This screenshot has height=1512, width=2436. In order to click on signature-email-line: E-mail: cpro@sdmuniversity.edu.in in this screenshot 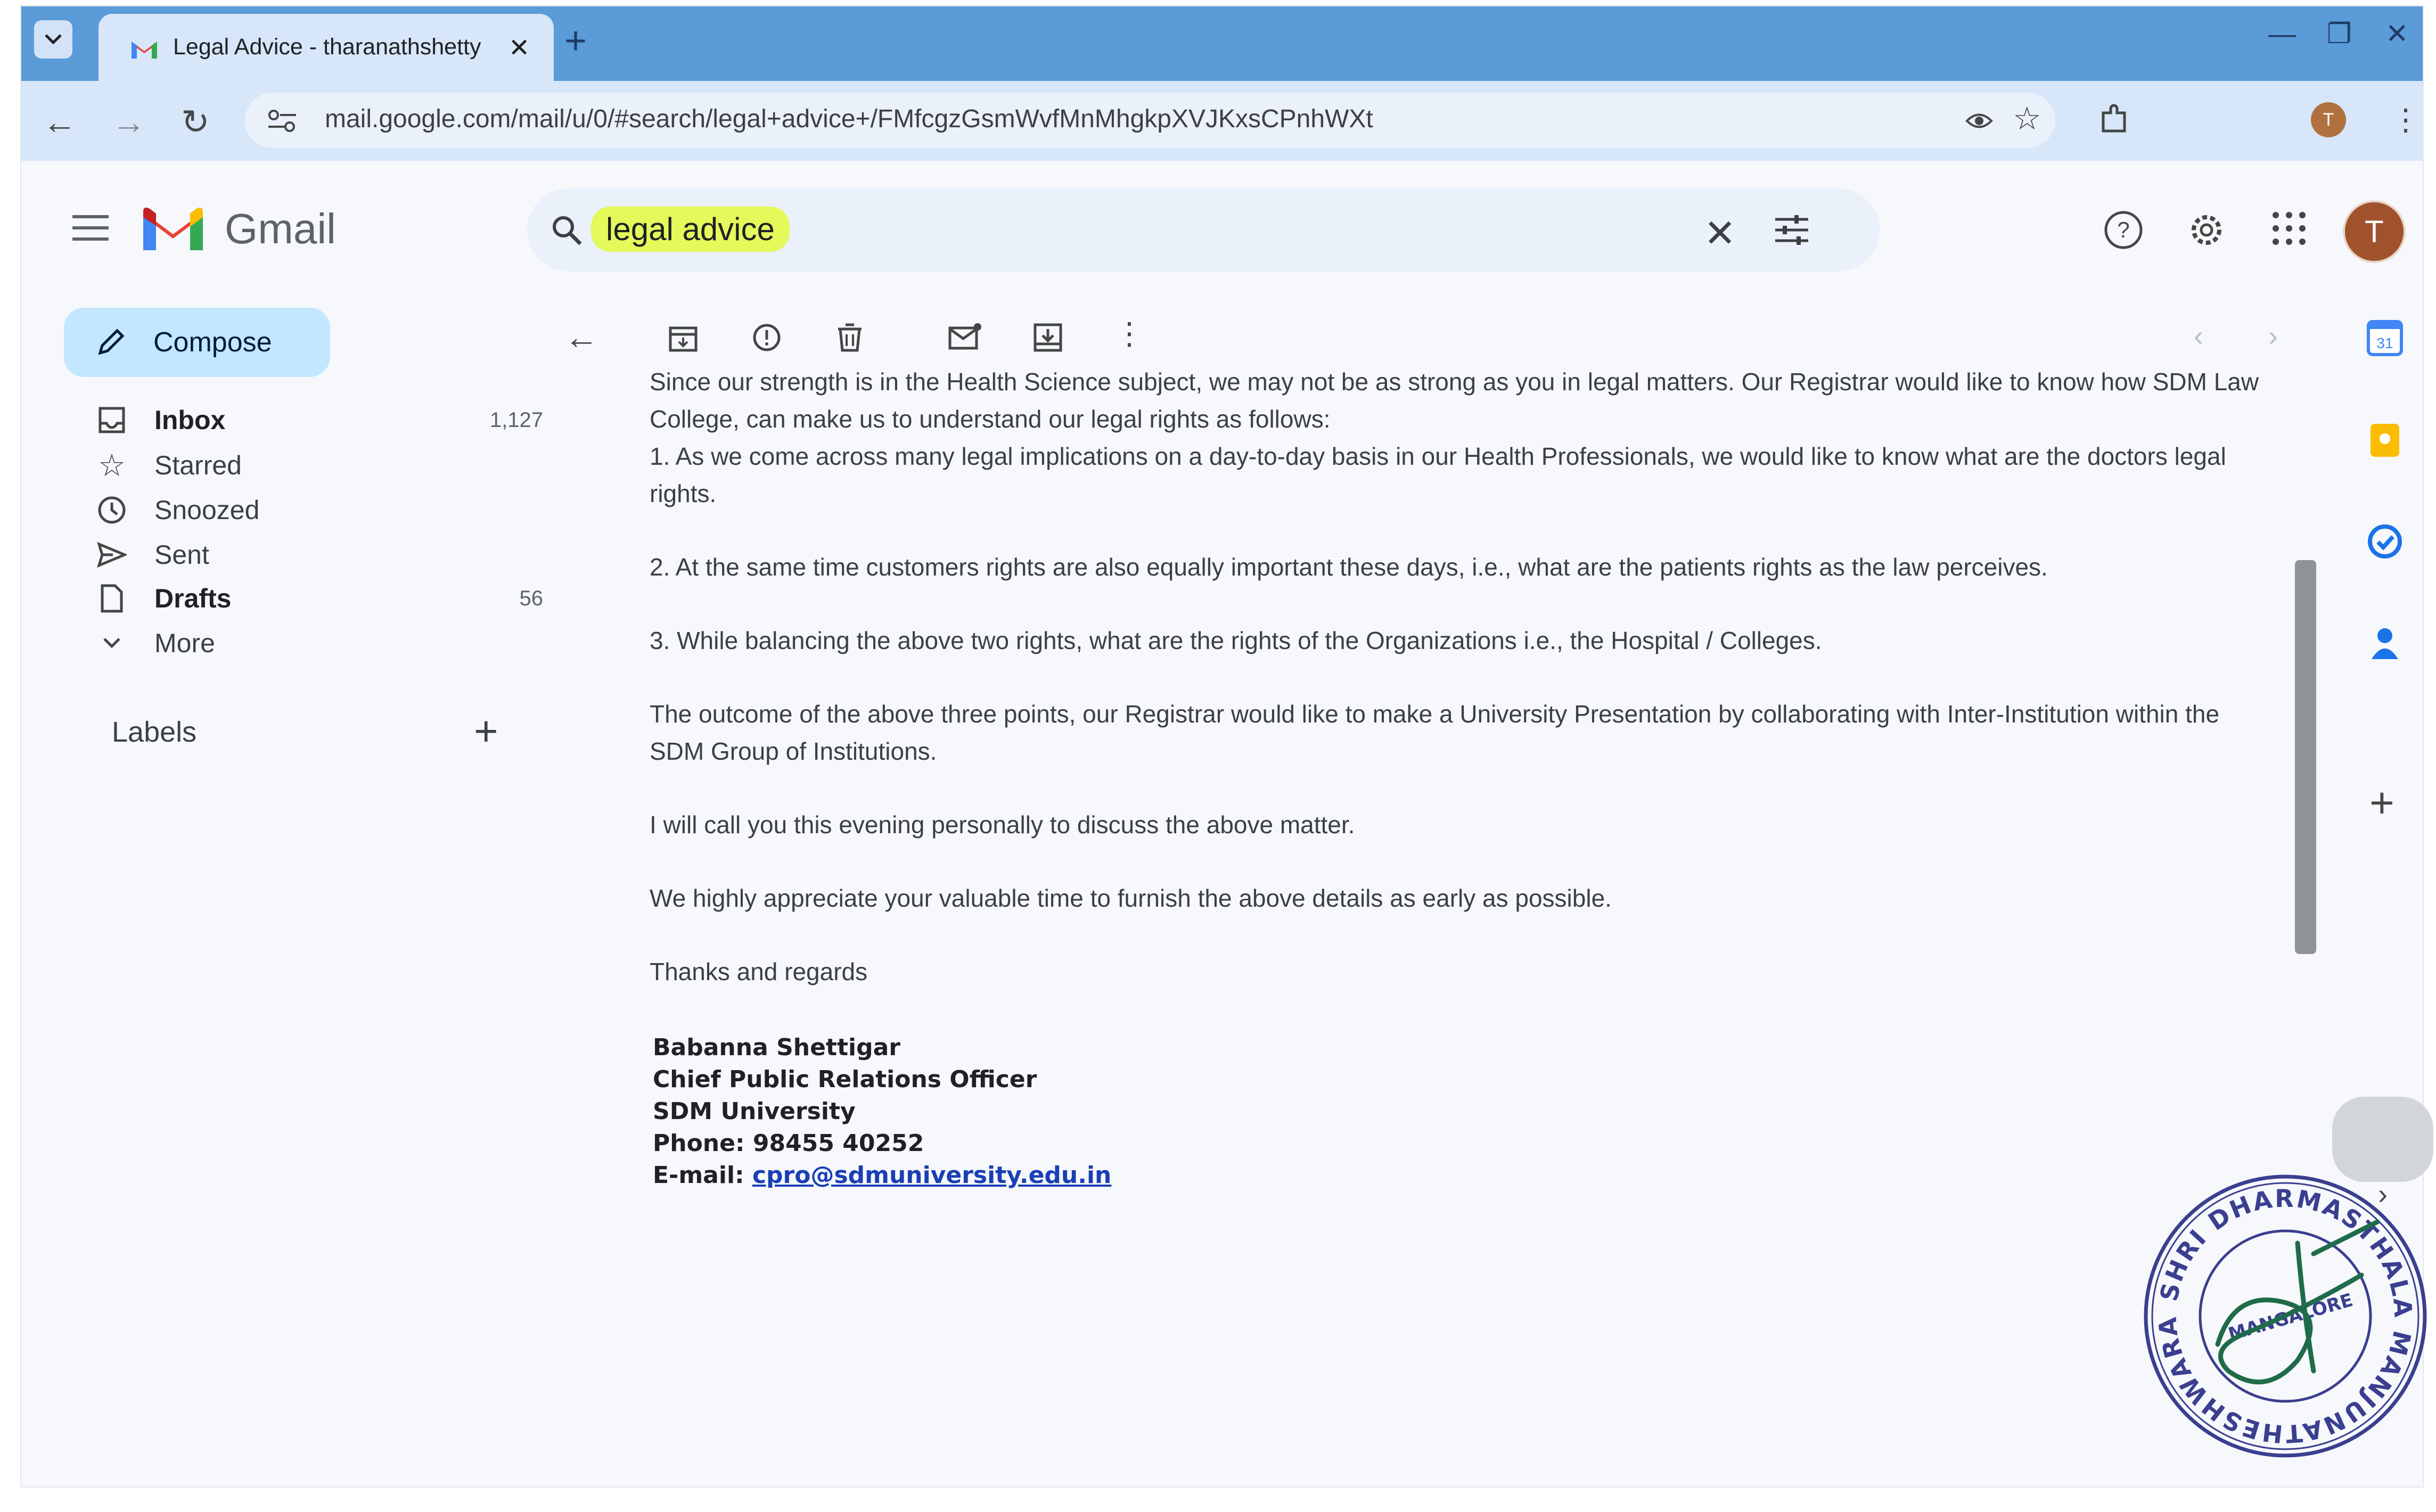, I will do `click(882, 1175)`.